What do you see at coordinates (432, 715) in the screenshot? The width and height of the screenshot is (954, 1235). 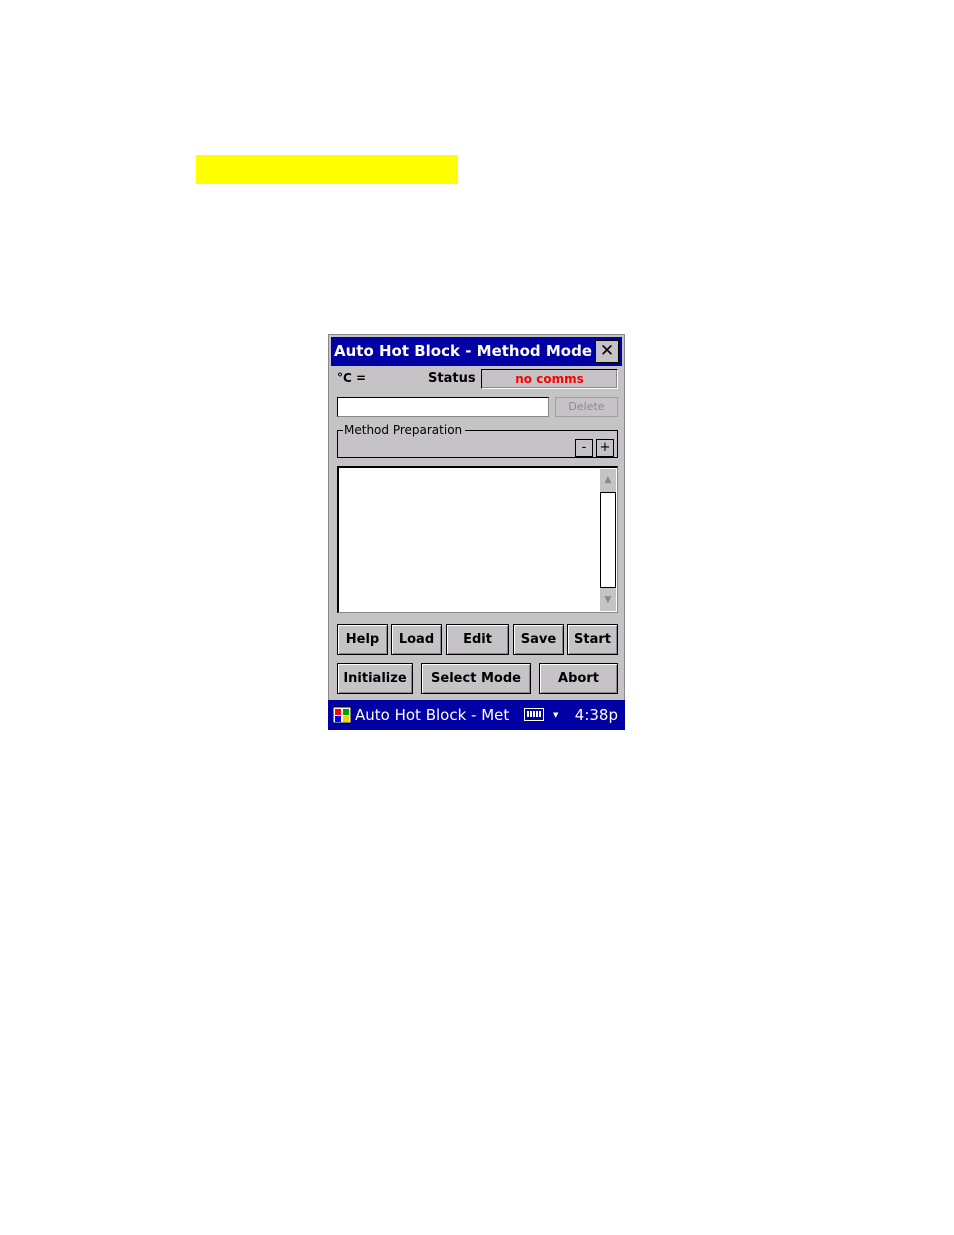 I see `taskbar-app-title: Auto Hot Block - Met` at bounding box center [432, 715].